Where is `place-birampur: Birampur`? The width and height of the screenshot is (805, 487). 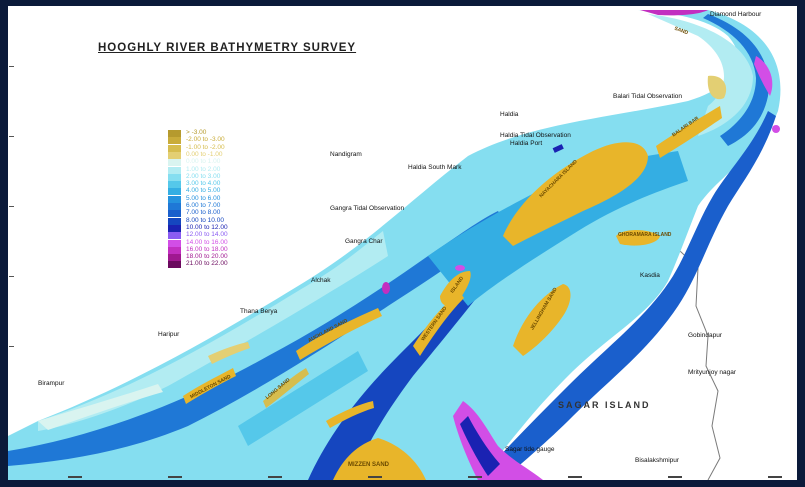 place-birampur: Birampur is located at coordinates (51, 383).